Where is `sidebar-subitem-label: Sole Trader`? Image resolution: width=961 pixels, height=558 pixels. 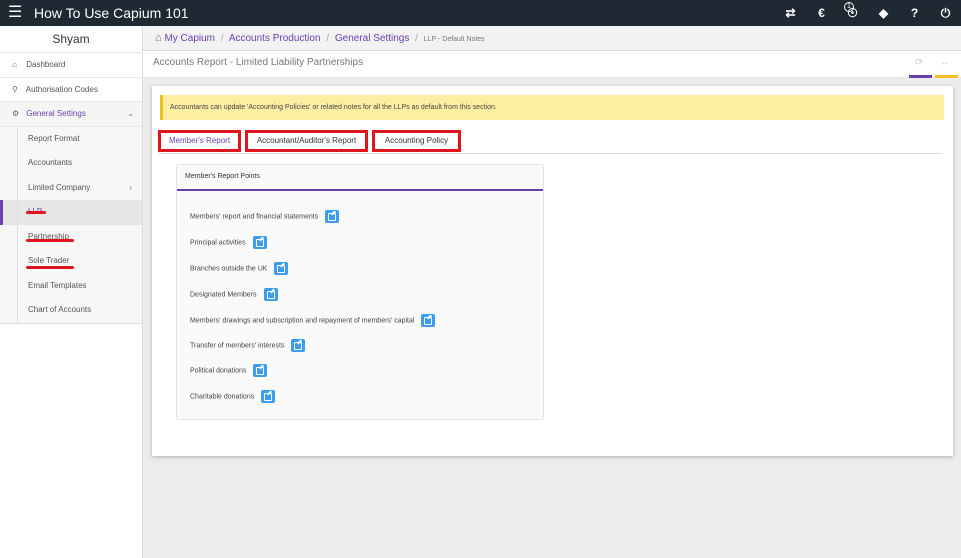
sidebar-subitem-label: Sole Trader is located at coordinates (49, 260).